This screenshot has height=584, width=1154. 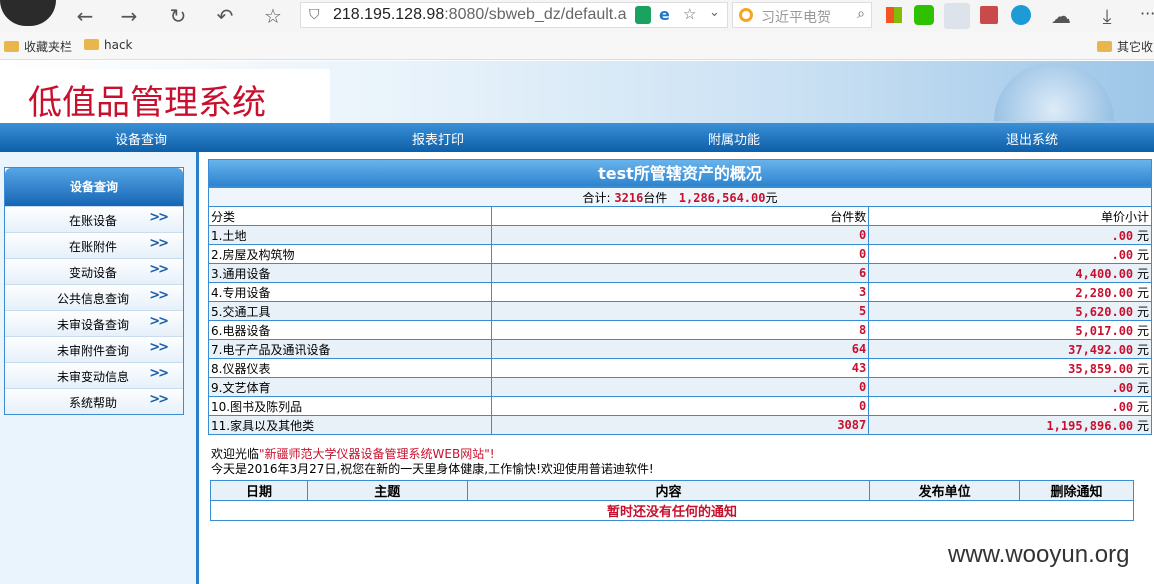 What do you see at coordinates (94, 297) in the screenshot?
I see `sidebar-item-public-info: 公共信息查询 >>` at bounding box center [94, 297].